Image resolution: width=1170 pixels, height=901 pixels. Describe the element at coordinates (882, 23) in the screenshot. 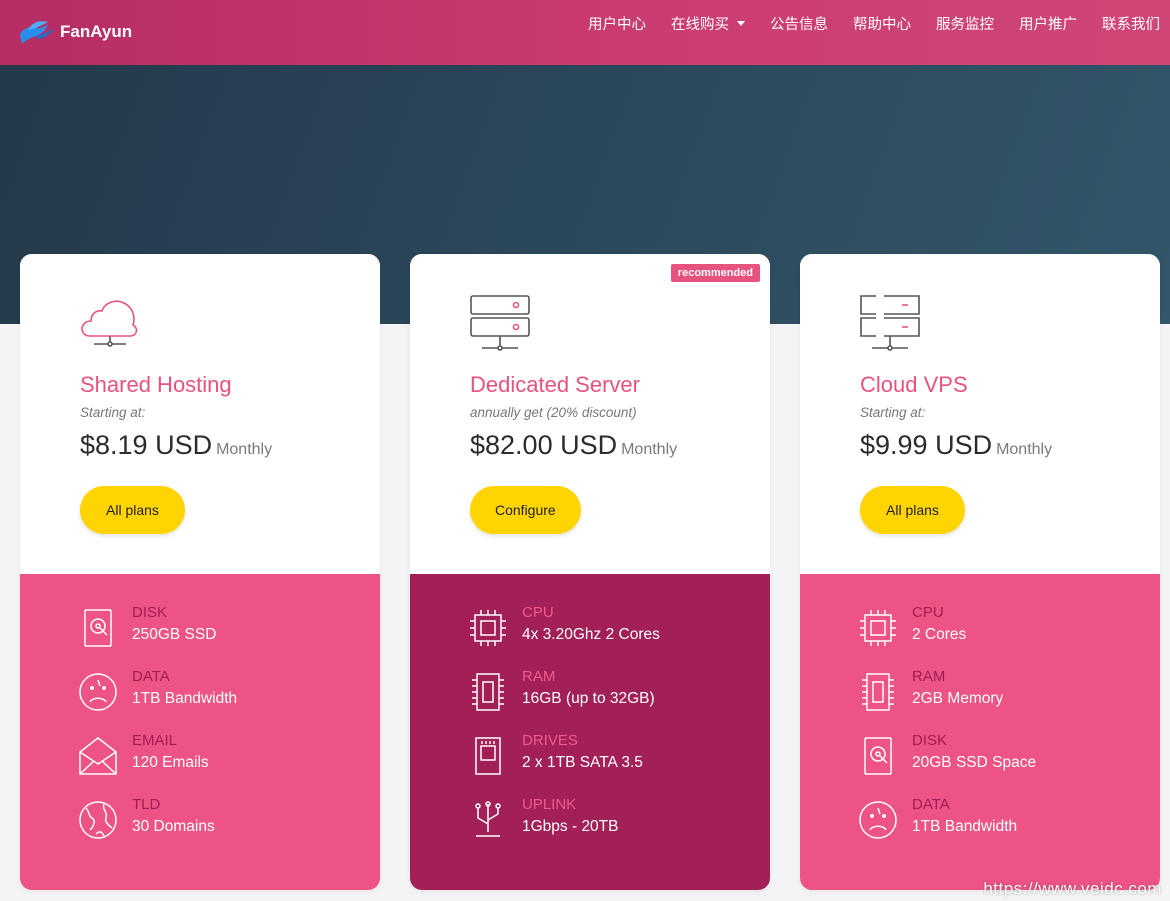

I see `nav-item-help-center: 帮助中心` at that location.